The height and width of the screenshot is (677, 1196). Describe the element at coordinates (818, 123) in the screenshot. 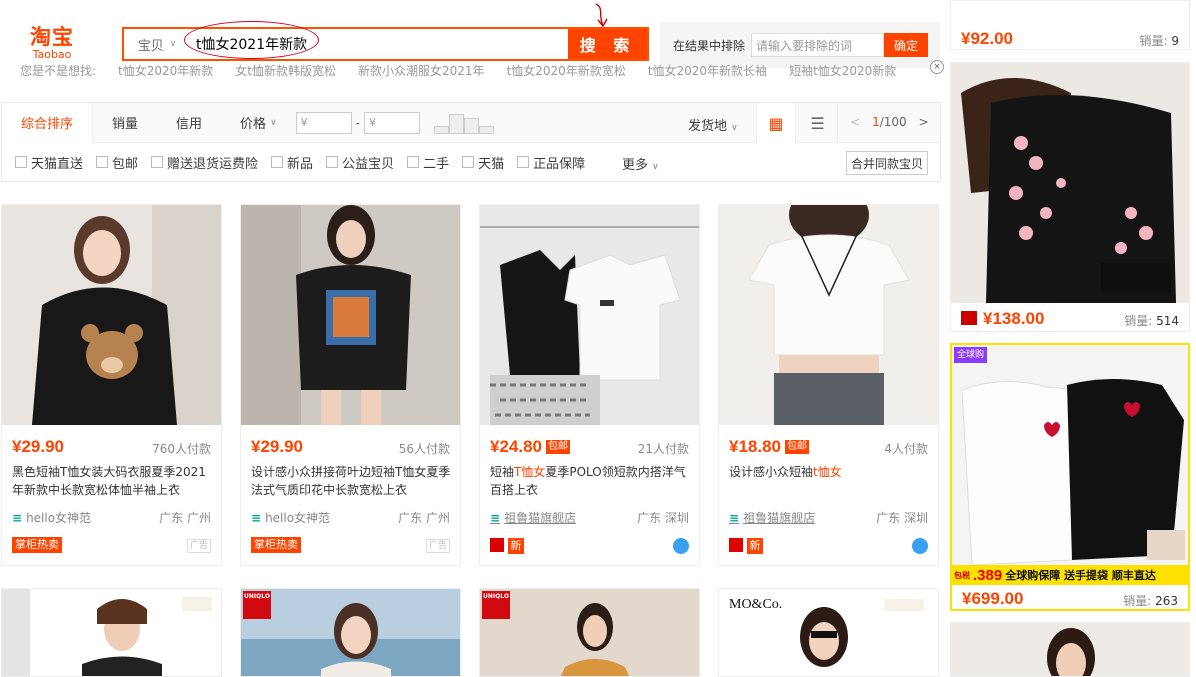

I see `list-view-icon: ☰` at that location.